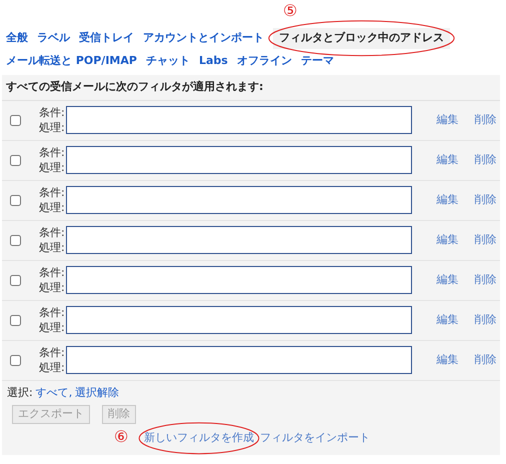 The image size is (506, 464). What do you see at coordinates (315, 437) in the screenshot?
I see `filter-link: フィルタをインポート` at bounding box center [315, 437].